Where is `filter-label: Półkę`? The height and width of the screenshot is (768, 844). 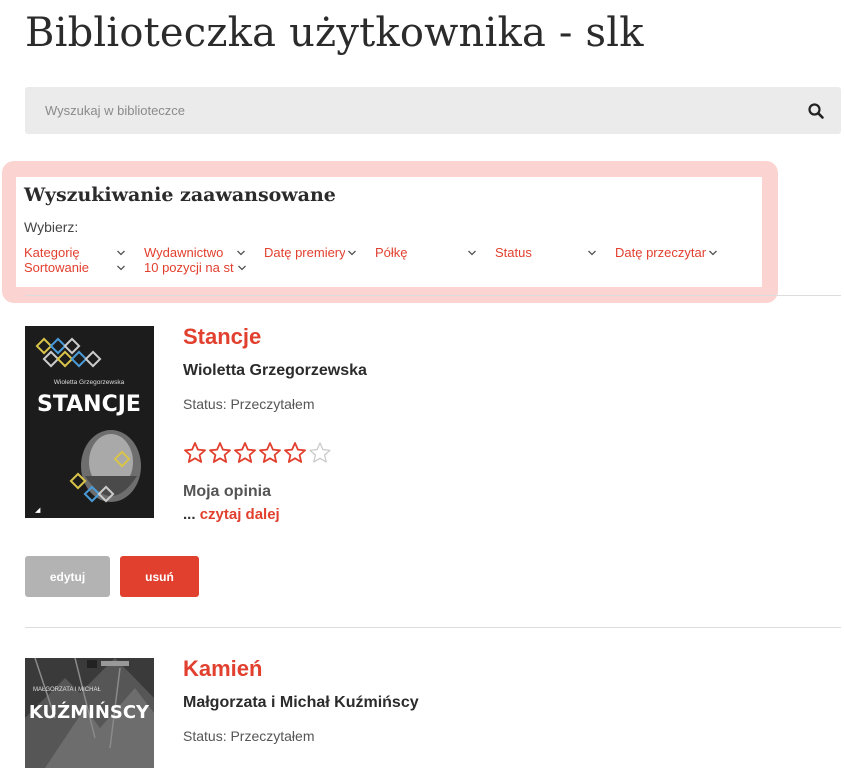
filter-label: Półkę is located at coordinates (391, 252).